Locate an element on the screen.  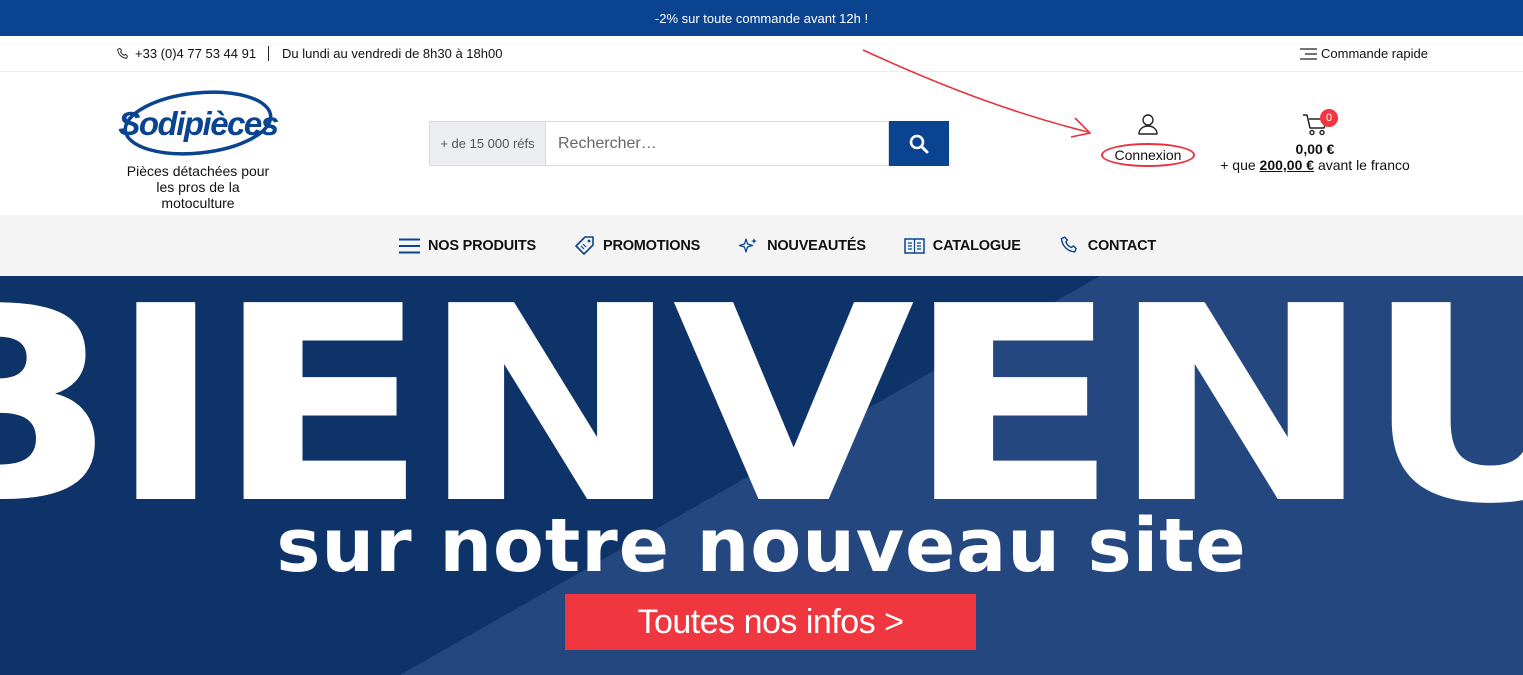
cart-count-badge: 0 is located at coordinates (1329, 118).